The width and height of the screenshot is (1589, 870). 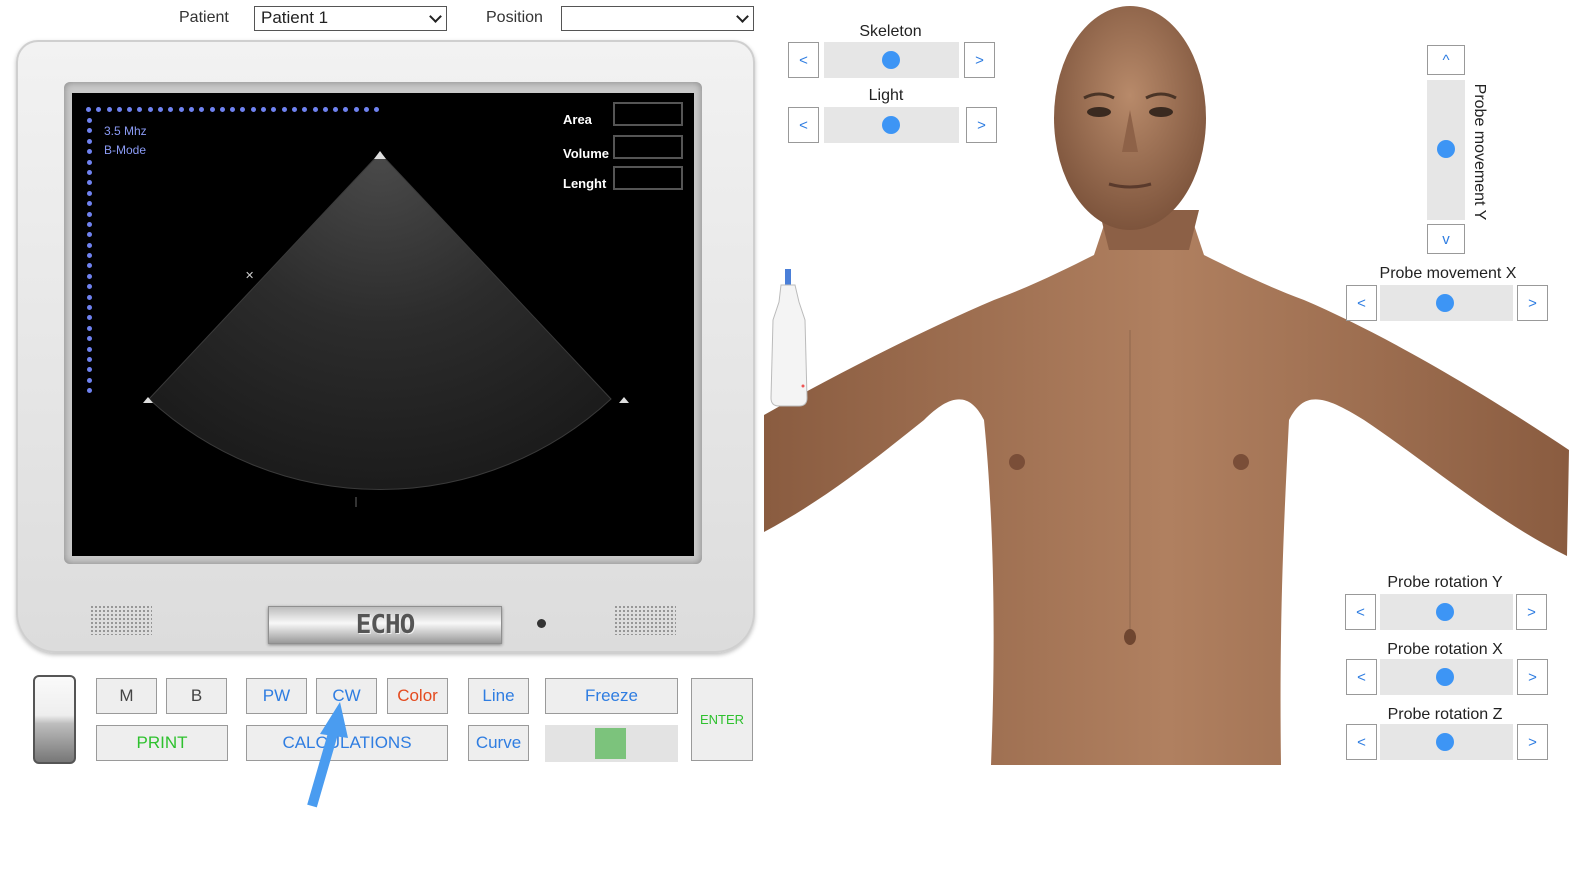 I want to click on skeleton-prev-button: <, so click(x=803, y=60).